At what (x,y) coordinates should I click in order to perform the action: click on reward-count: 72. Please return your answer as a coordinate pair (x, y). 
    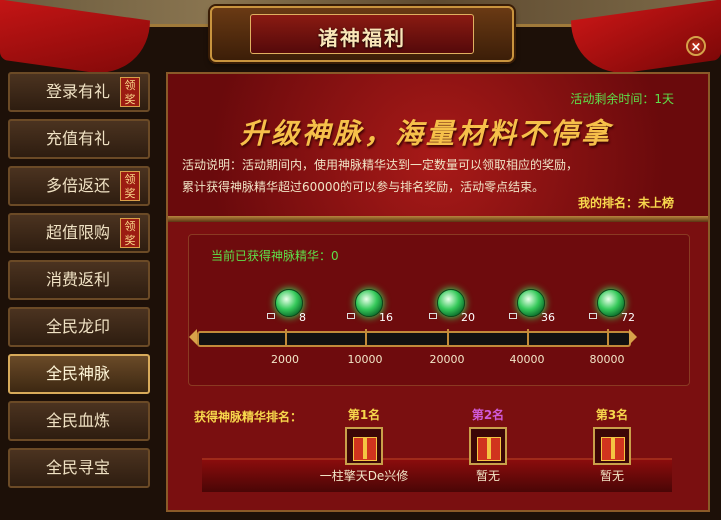
    Looking at the image, I should click on (628, 317).